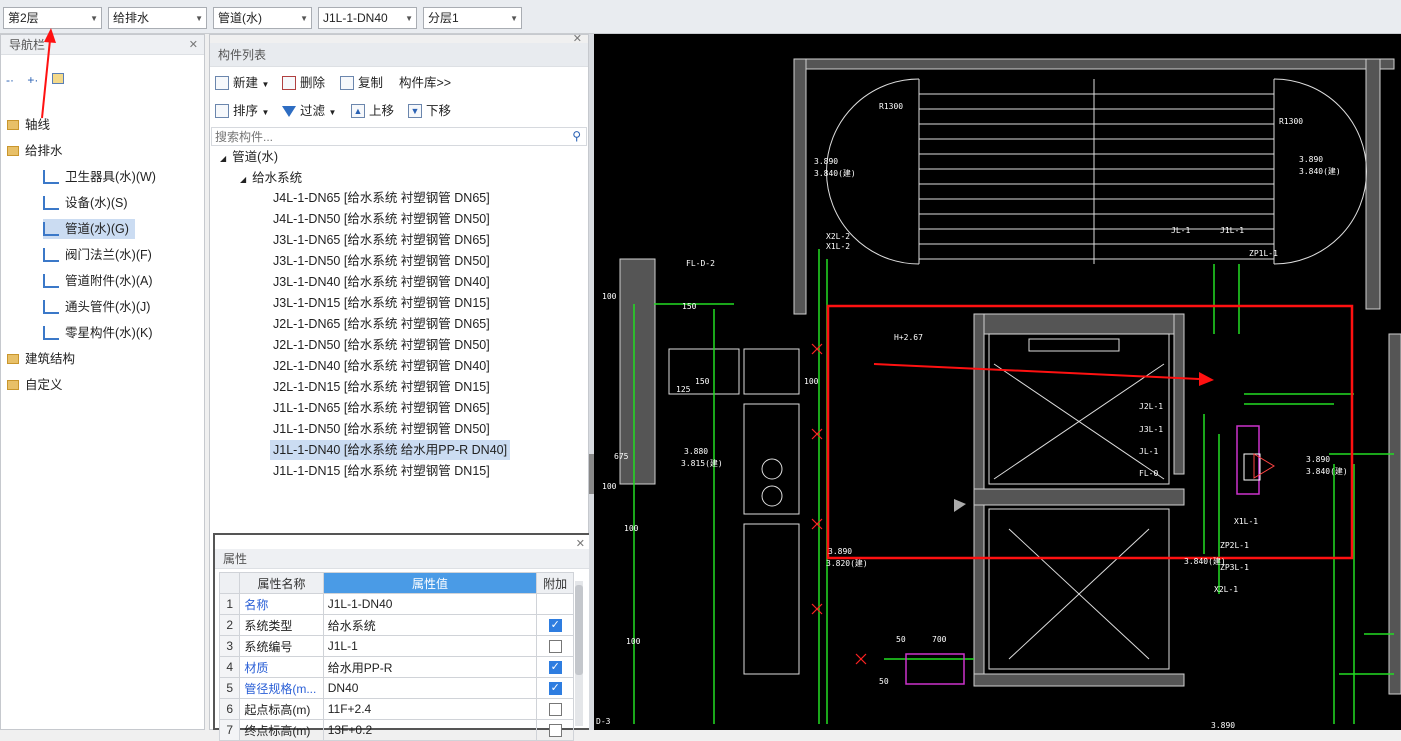 The width and height of the screenshot is (1401, 741). What do you see at coordinates (303, 83) in the screenshot?
I see `delete-button: 删除` at bounding box center [303, 83].